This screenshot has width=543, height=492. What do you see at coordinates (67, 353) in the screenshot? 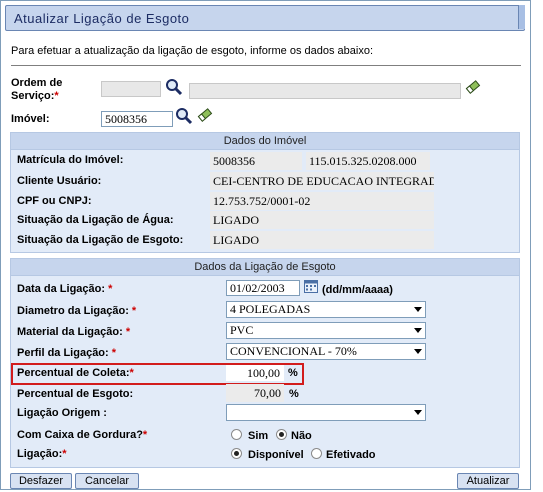
I see `perfil-label: Perfil da Ligação: *` at bounding box center [67, 353].